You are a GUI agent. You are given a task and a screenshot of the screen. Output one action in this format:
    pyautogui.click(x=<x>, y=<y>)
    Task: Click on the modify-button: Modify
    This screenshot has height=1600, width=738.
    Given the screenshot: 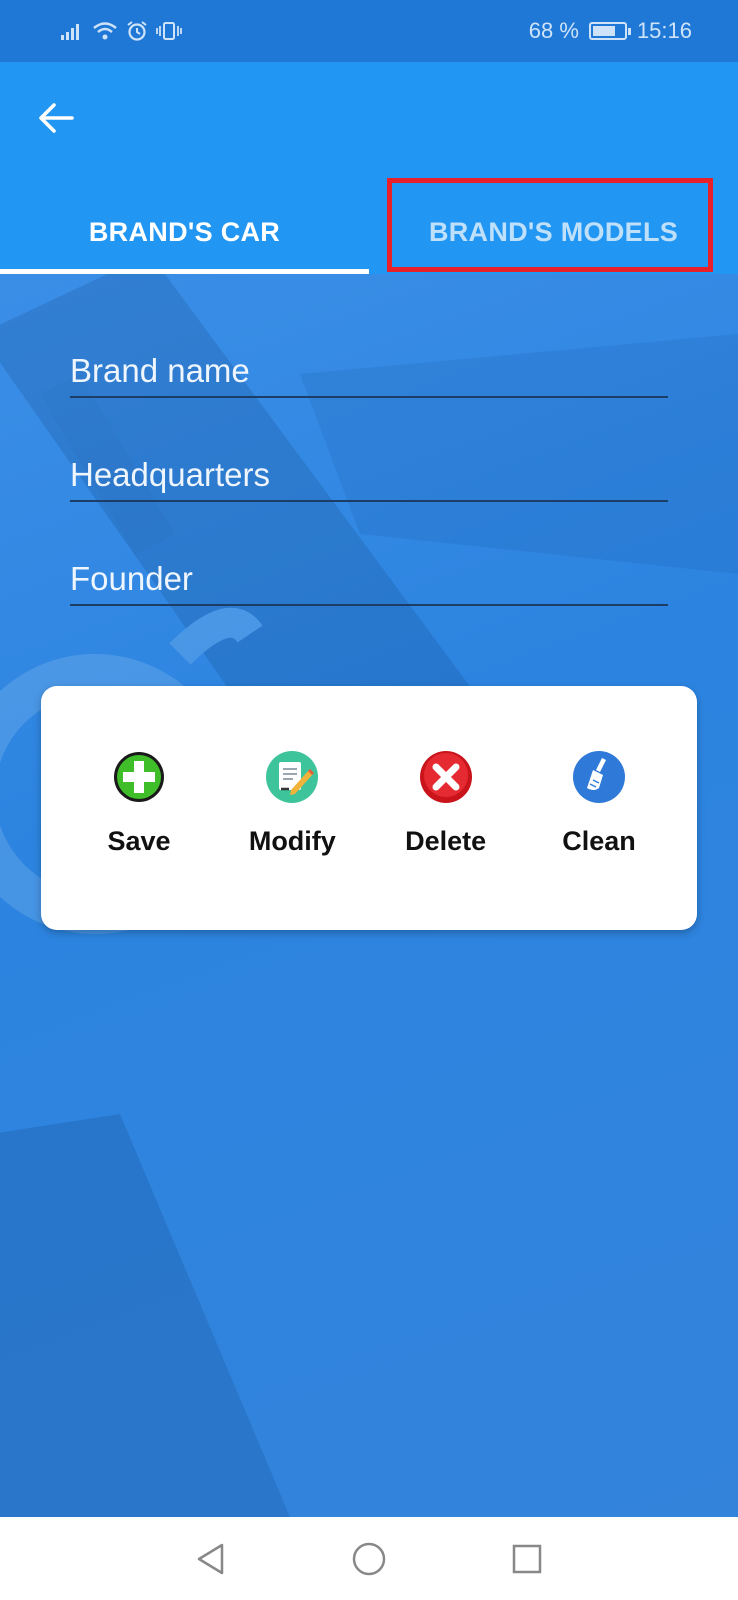 What is the action you would take?
    pyautogui.click(x=292, y=840)
    